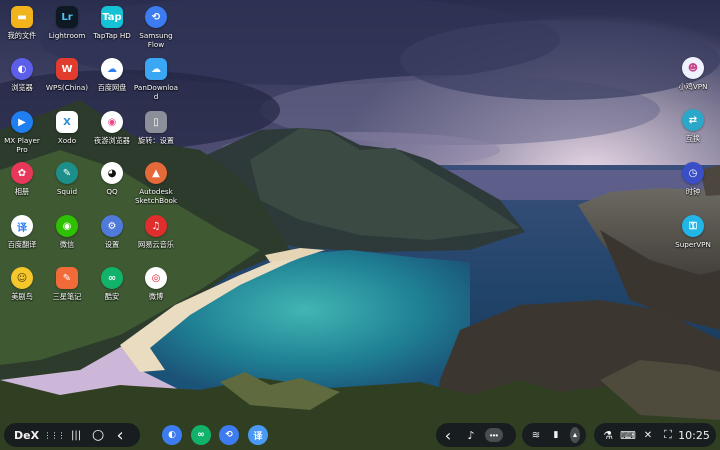  I want to click on taptap-icon: Tap, so click(112, 17).